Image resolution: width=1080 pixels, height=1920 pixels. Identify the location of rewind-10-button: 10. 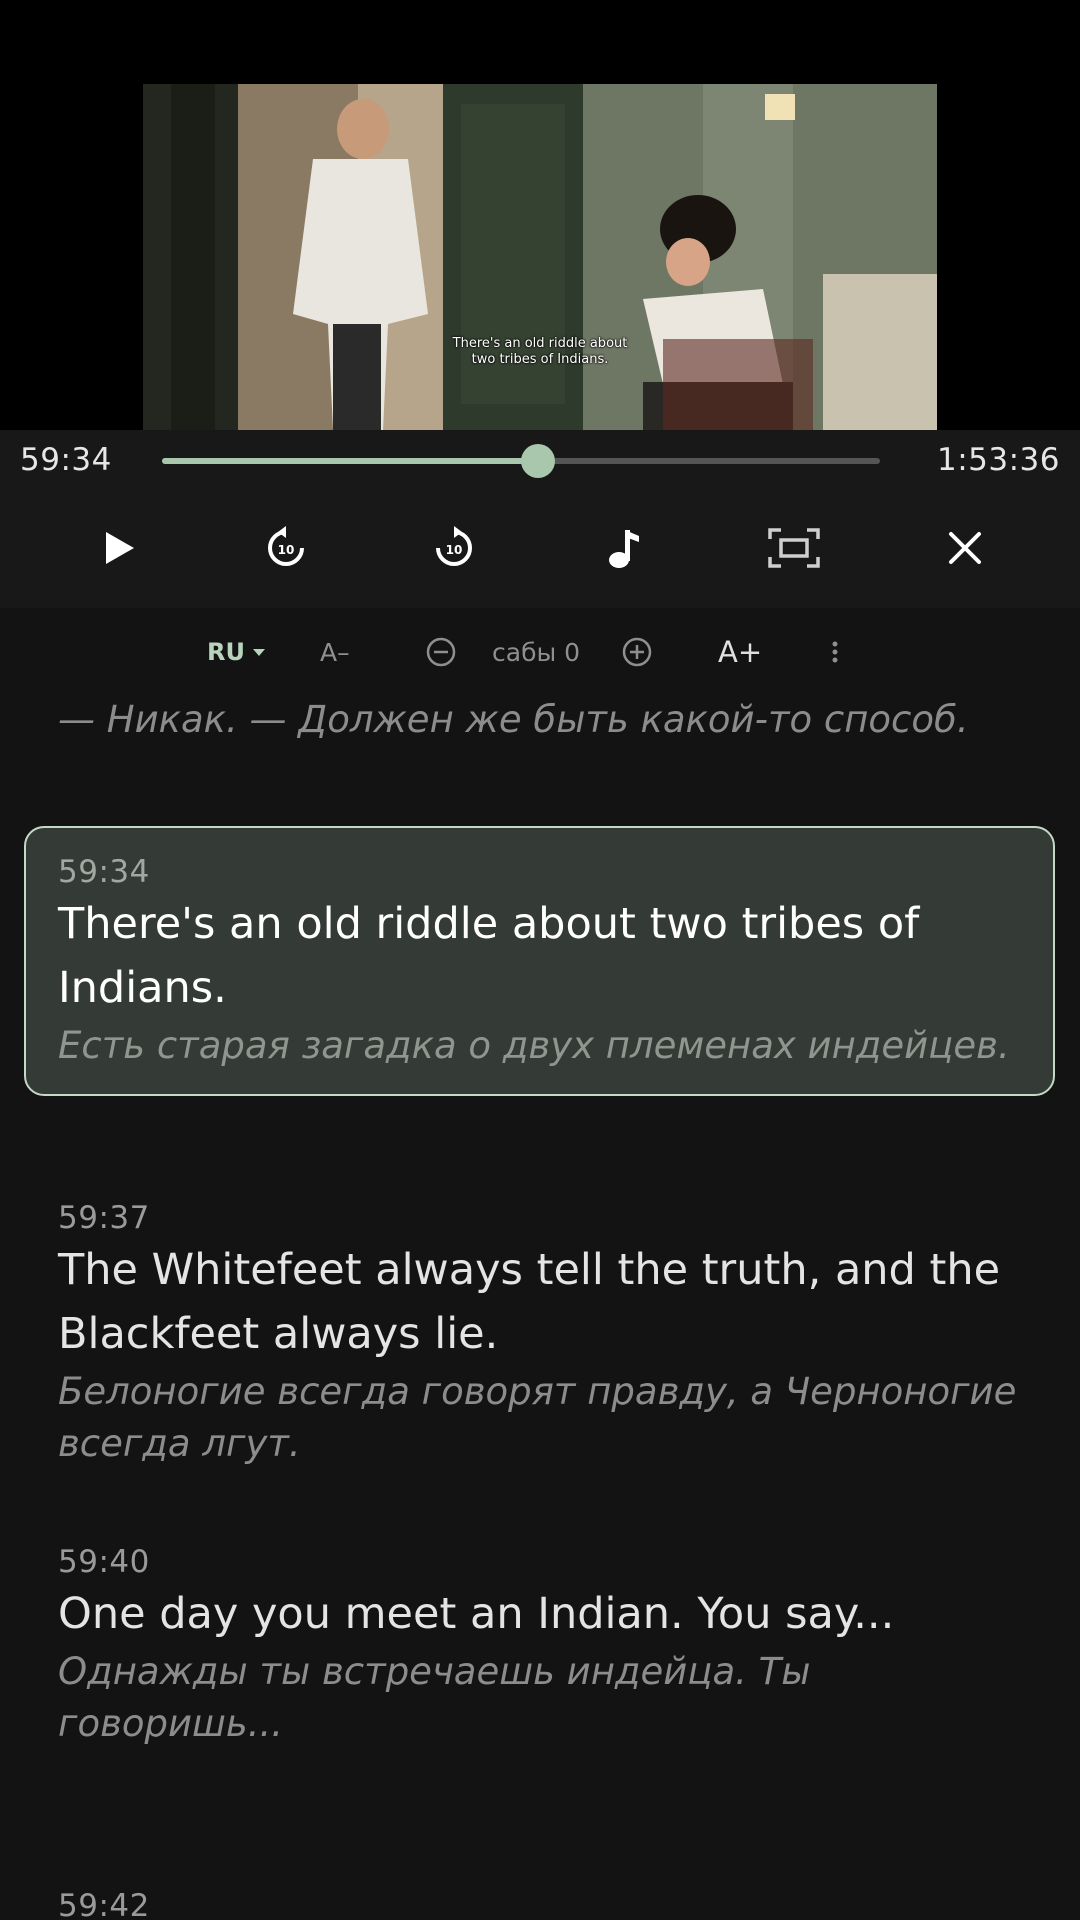
(286, 548).